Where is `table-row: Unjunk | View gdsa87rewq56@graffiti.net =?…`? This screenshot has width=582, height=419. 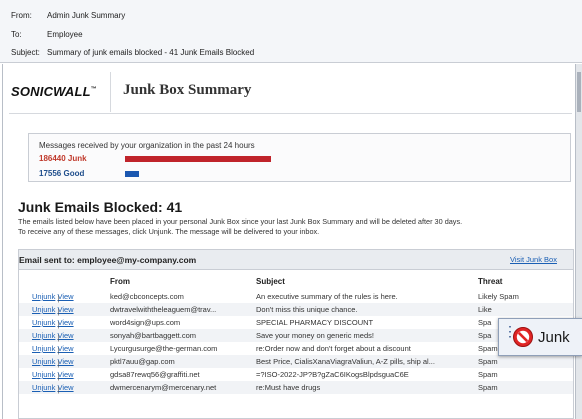 table-row: Unjunk | View gdsa87rewq56@graffiti.net =?… is located at coordinates (296, 374).